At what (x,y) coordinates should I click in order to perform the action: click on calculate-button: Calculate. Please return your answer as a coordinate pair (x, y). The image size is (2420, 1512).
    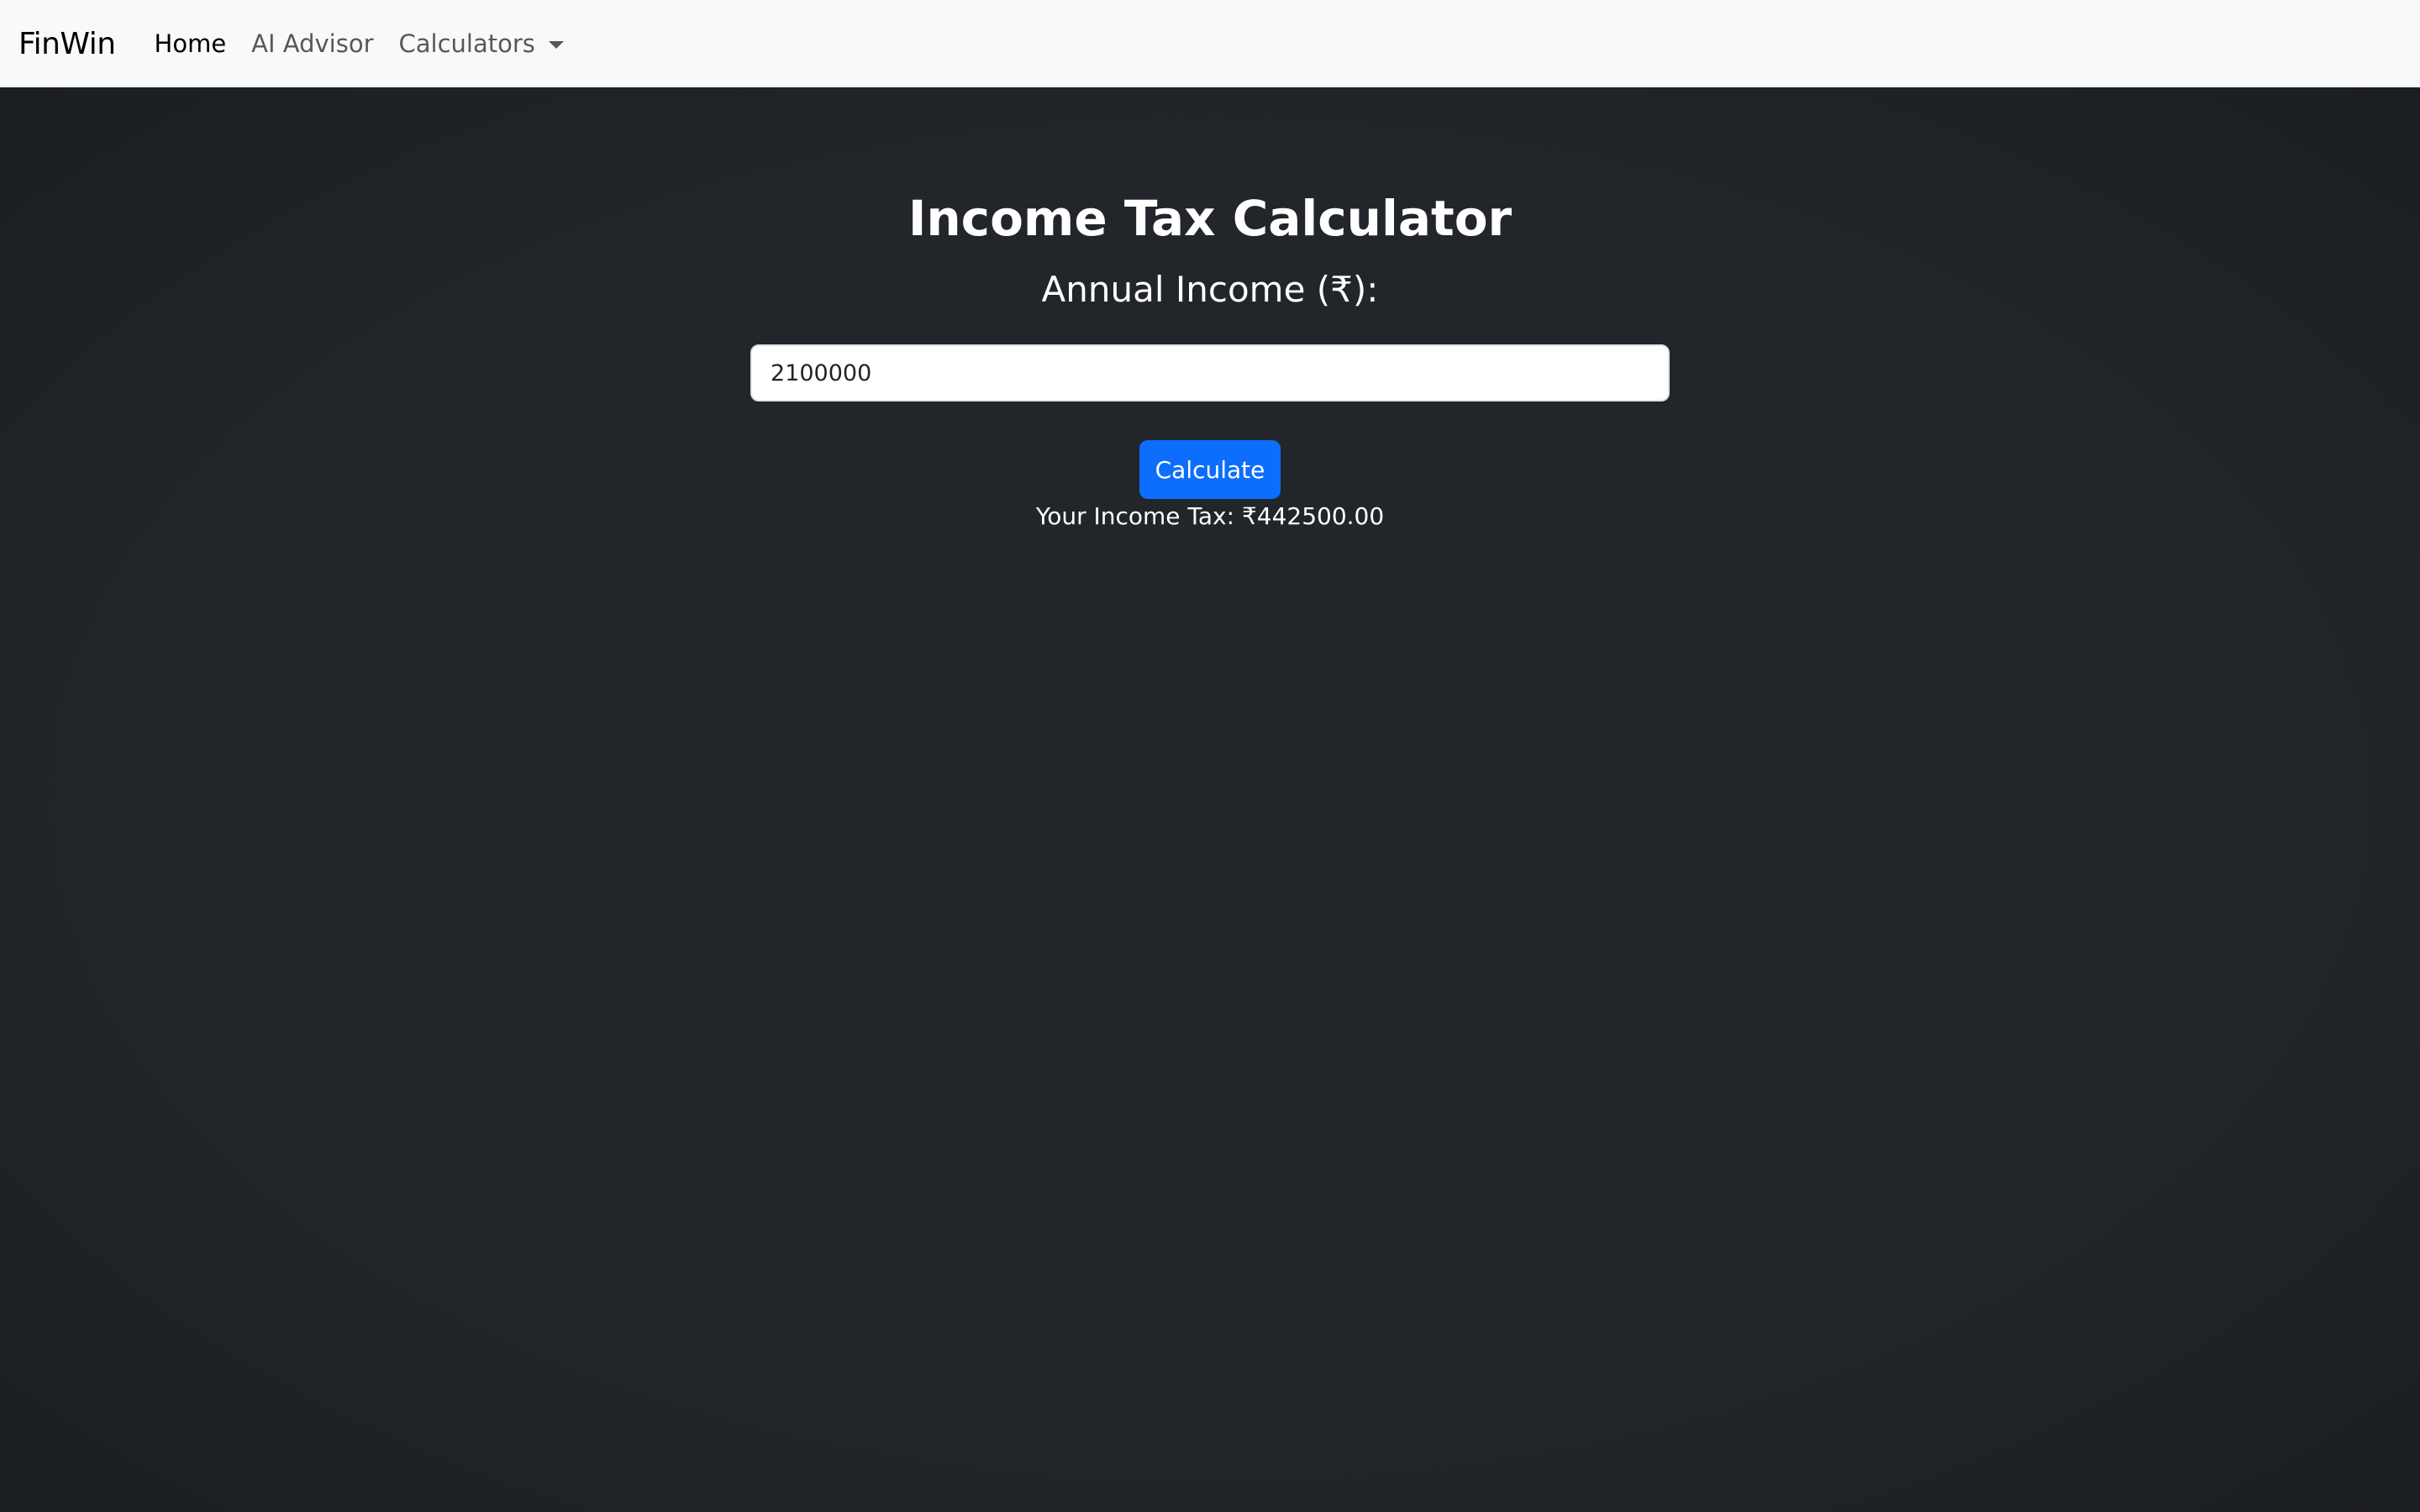
    Looking at the image, I should click on (1210, 469).